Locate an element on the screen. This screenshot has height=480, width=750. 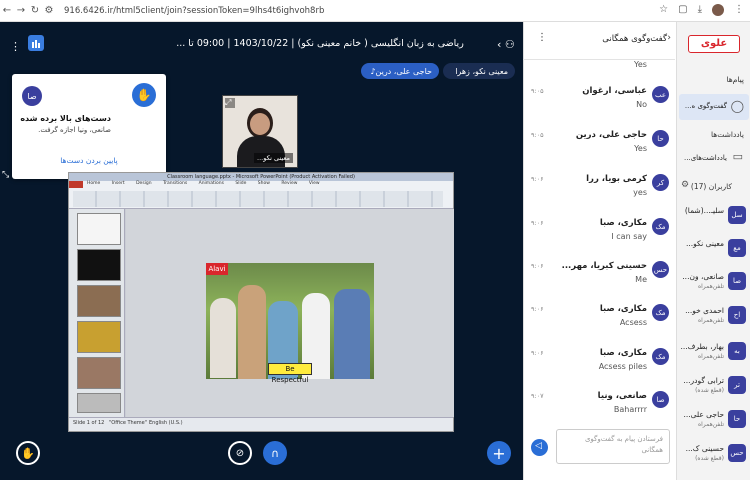
sender-name: صانعی، ونیا is located at coordinates (622, 396).